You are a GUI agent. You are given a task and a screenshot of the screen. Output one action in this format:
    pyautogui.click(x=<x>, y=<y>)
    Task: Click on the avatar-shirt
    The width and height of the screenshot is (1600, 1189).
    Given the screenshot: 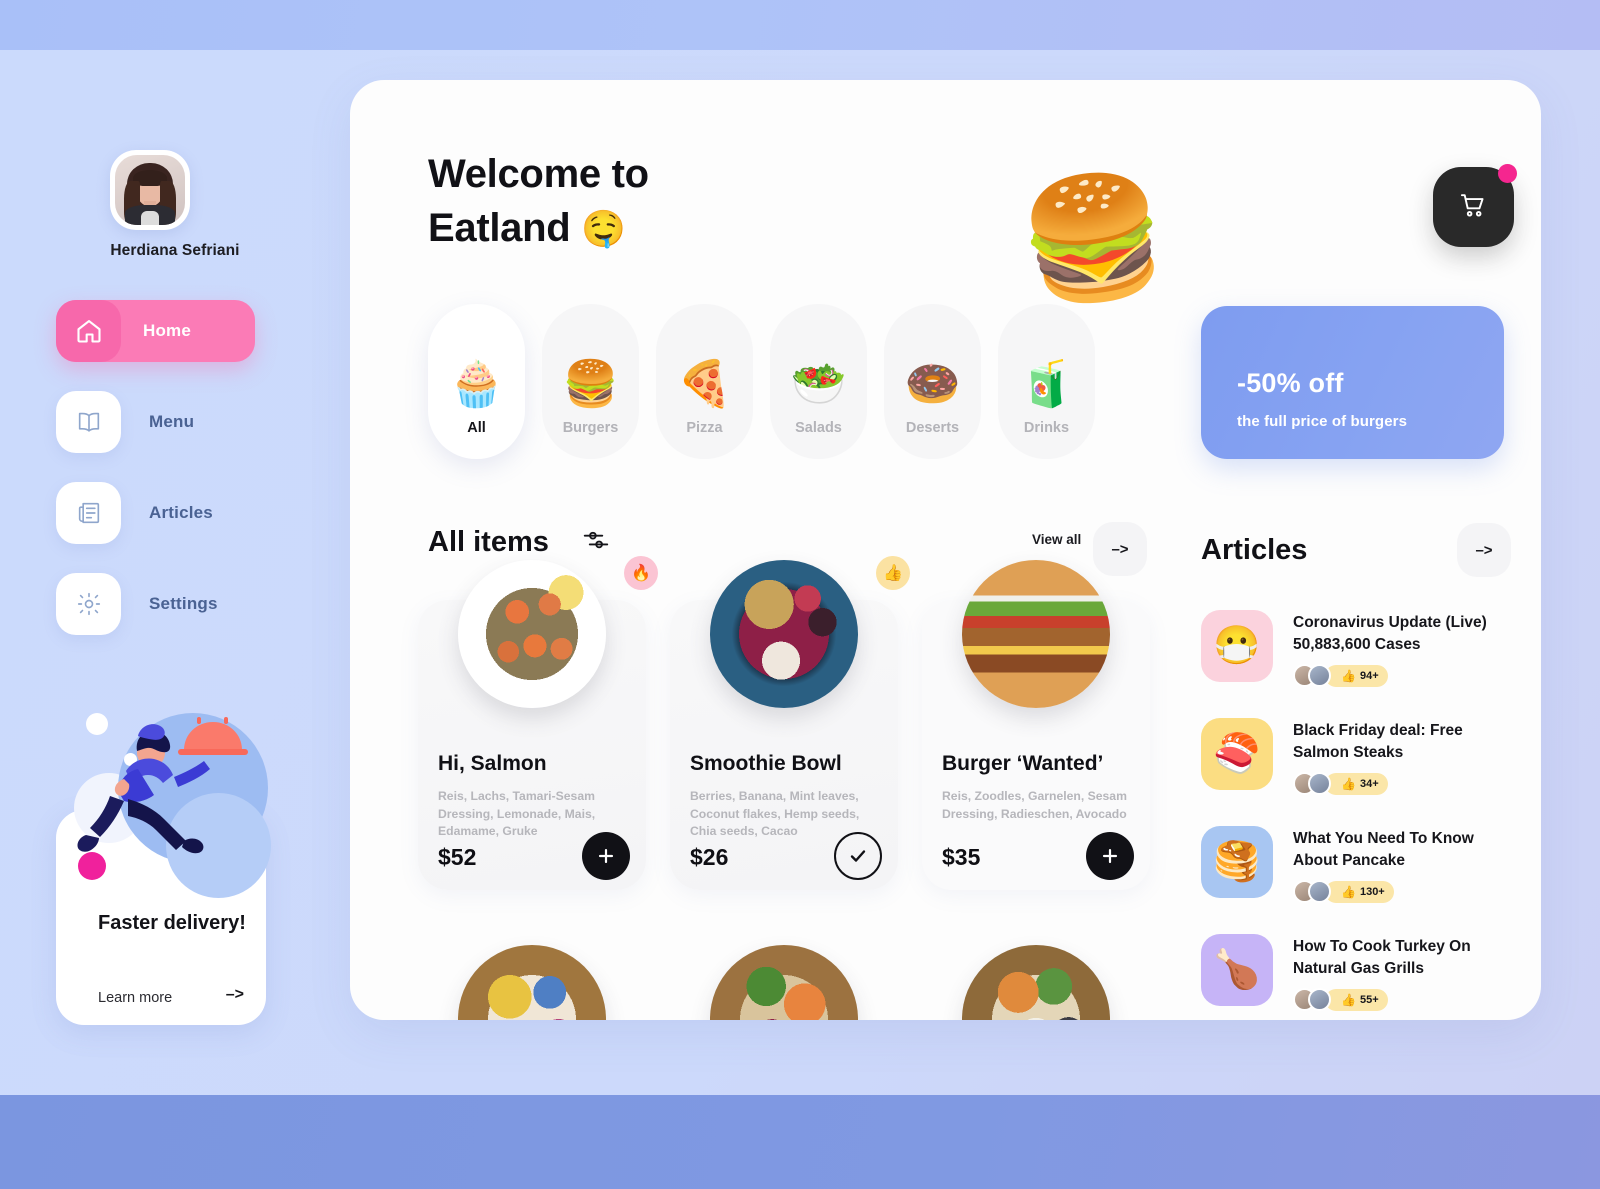 What is the action you would take?
    pyautogui.click(x=150, y=218)
    